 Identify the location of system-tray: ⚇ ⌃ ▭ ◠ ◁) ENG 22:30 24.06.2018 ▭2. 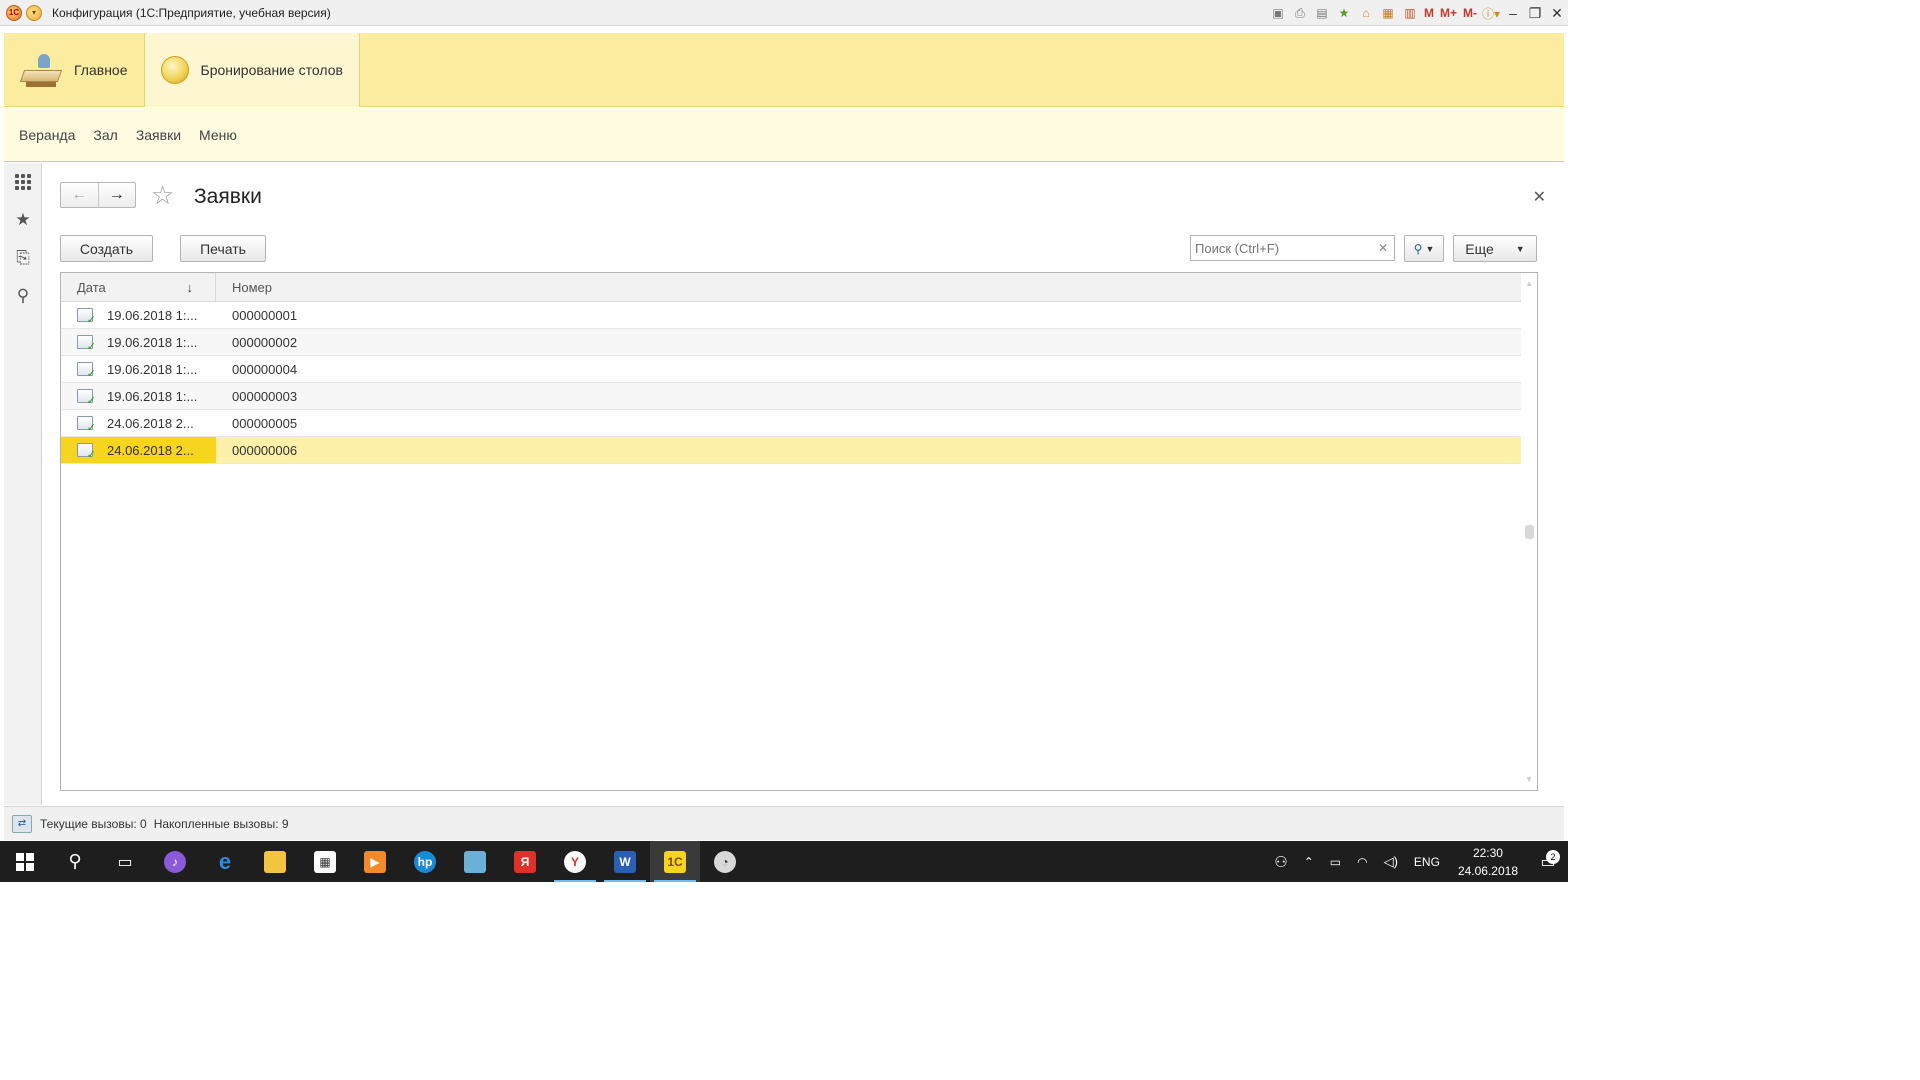
(1417, 861).